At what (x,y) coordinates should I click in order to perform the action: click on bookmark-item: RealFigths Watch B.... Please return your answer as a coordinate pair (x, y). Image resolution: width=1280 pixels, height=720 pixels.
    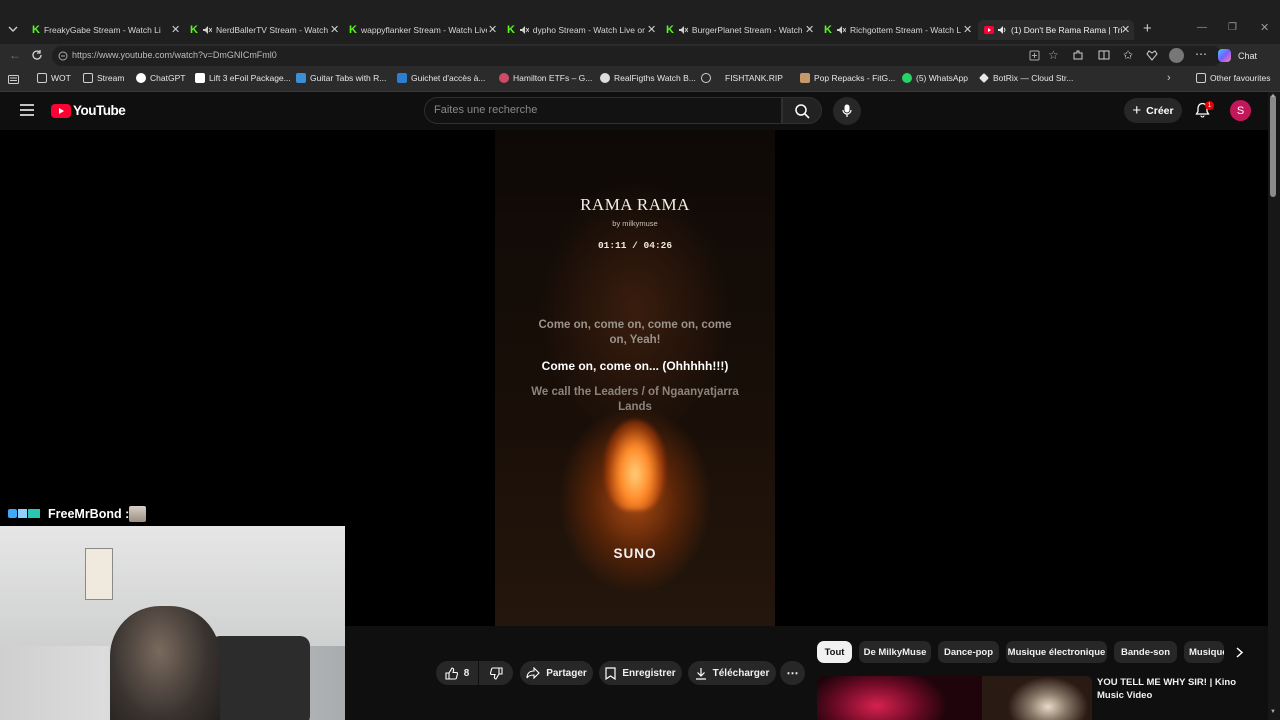
    Looking at the image, I should click on (648, 78).